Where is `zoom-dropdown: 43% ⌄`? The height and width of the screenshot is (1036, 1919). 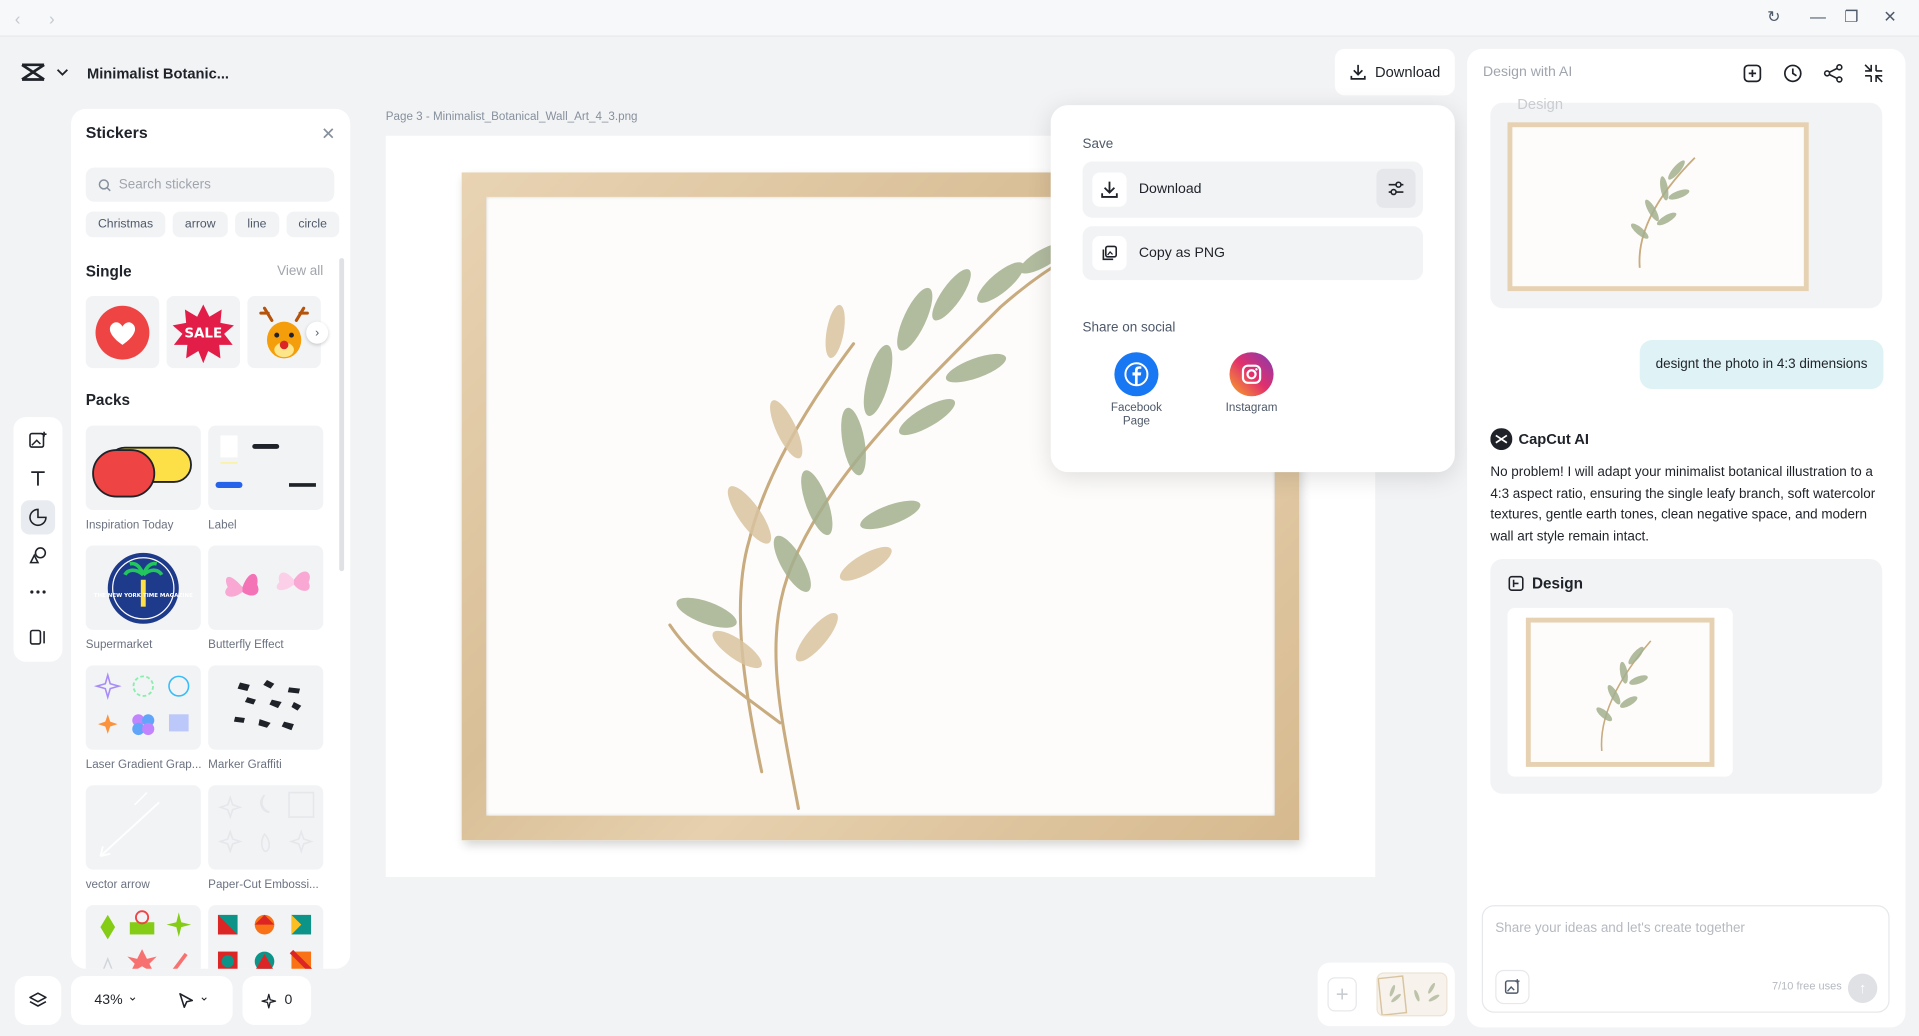 zoom-dropdown: 43% ⌄ is located at coordinates (116, 999).